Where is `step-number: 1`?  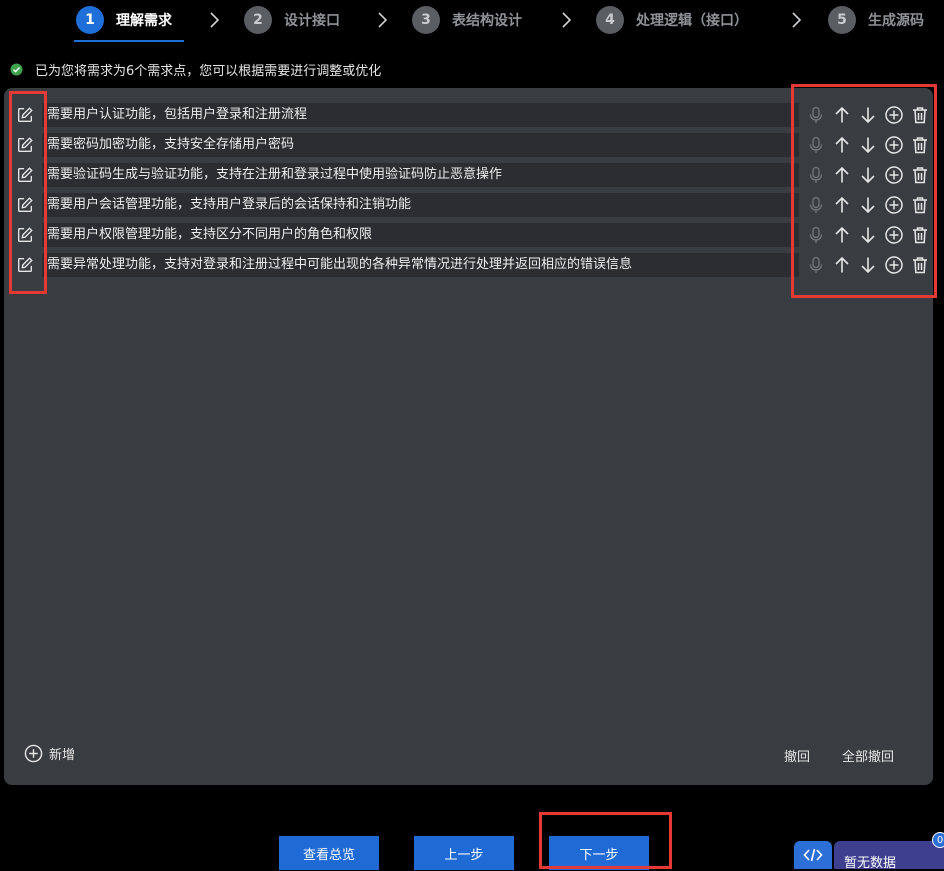
step-number: 1 is located at coordinates (90, 20).